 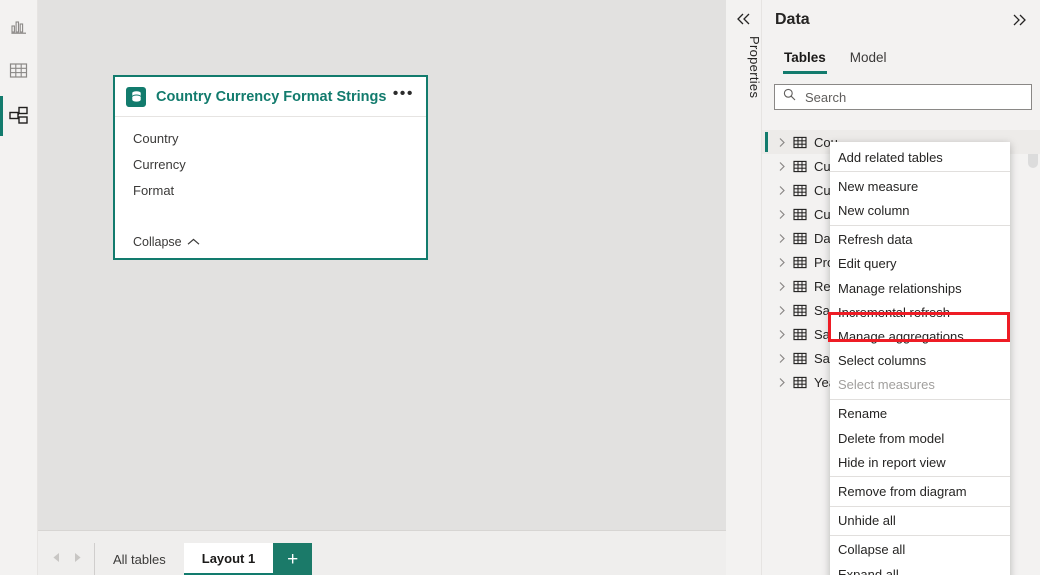 I want to click on context-menu-item-unhide-all: Unhide all, so click(x=920, y=521).